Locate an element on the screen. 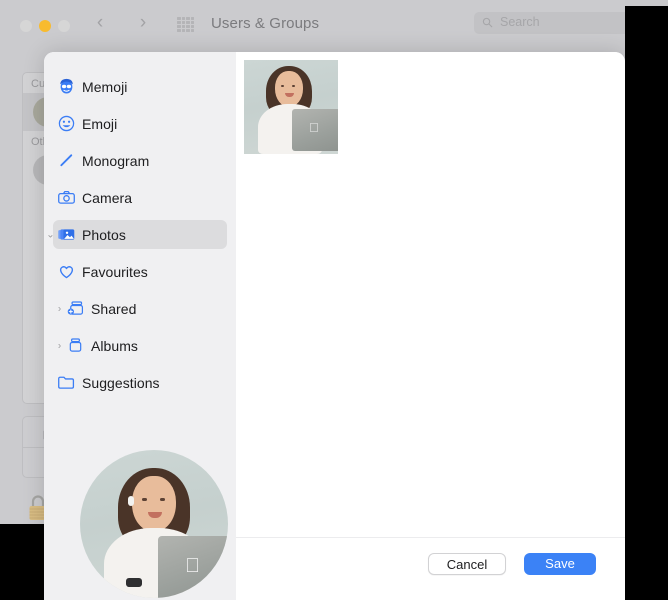  window-toolbar: ‹ › Users & Groups Search is located at coordinates (324, 23).